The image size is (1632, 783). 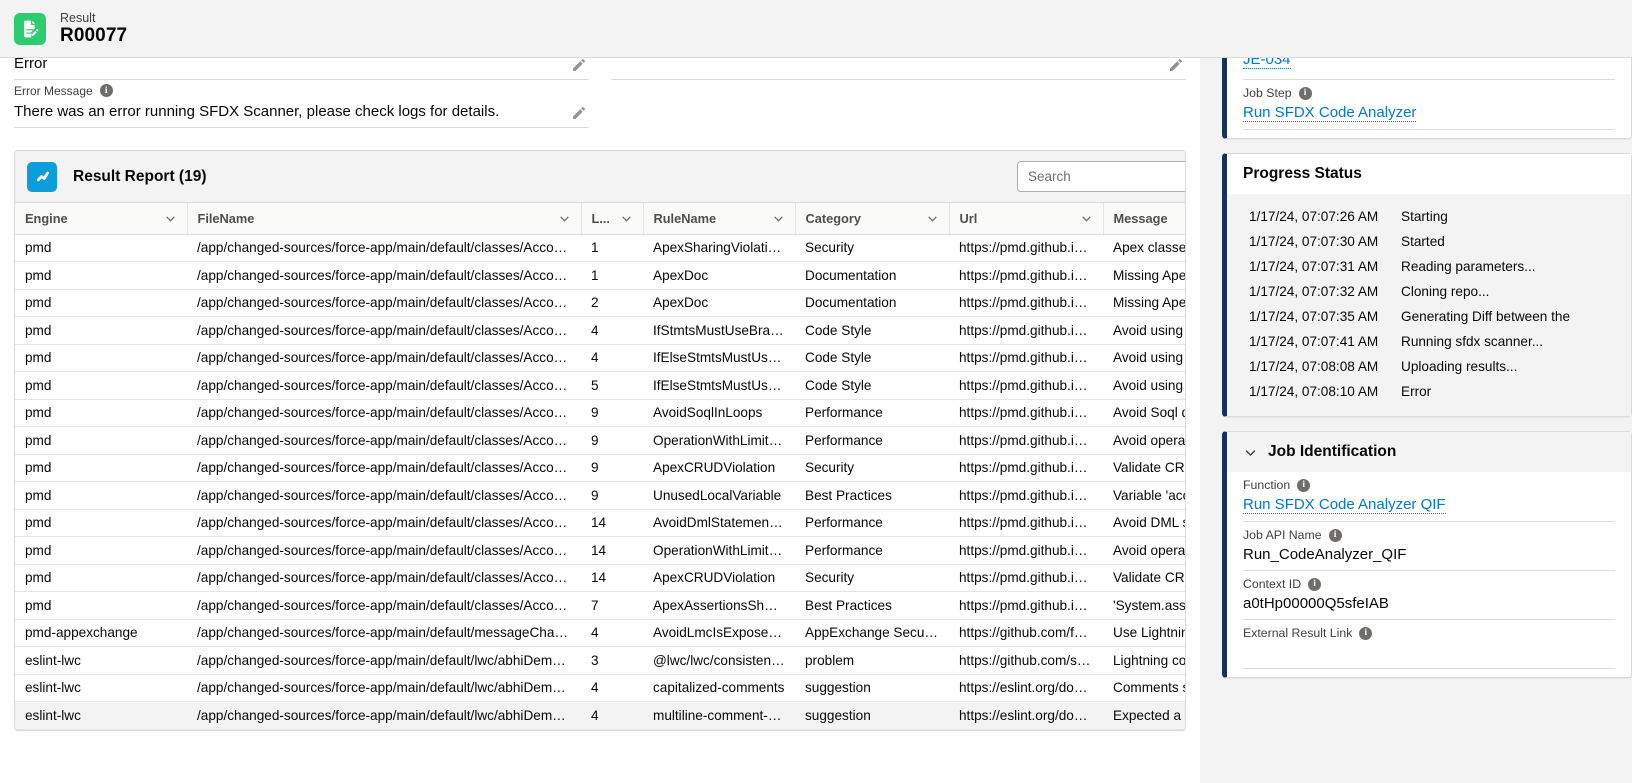 I want to click on job-identification-header: Job Identification, so click(x=1429, y=452).